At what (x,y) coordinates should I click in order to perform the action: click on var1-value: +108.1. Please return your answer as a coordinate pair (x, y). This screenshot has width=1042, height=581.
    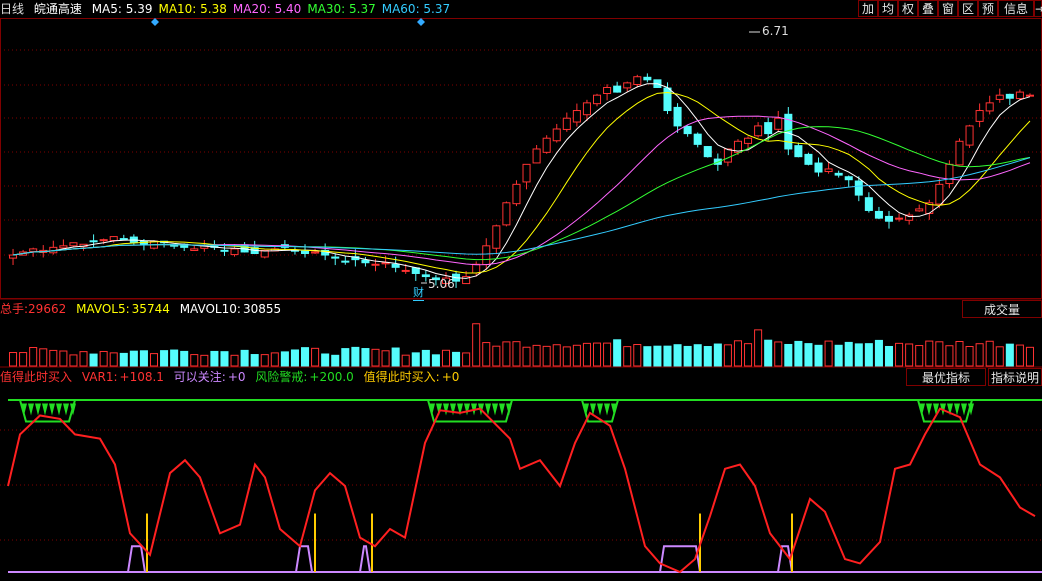
    Looking at the image, I should click on (141, 377).